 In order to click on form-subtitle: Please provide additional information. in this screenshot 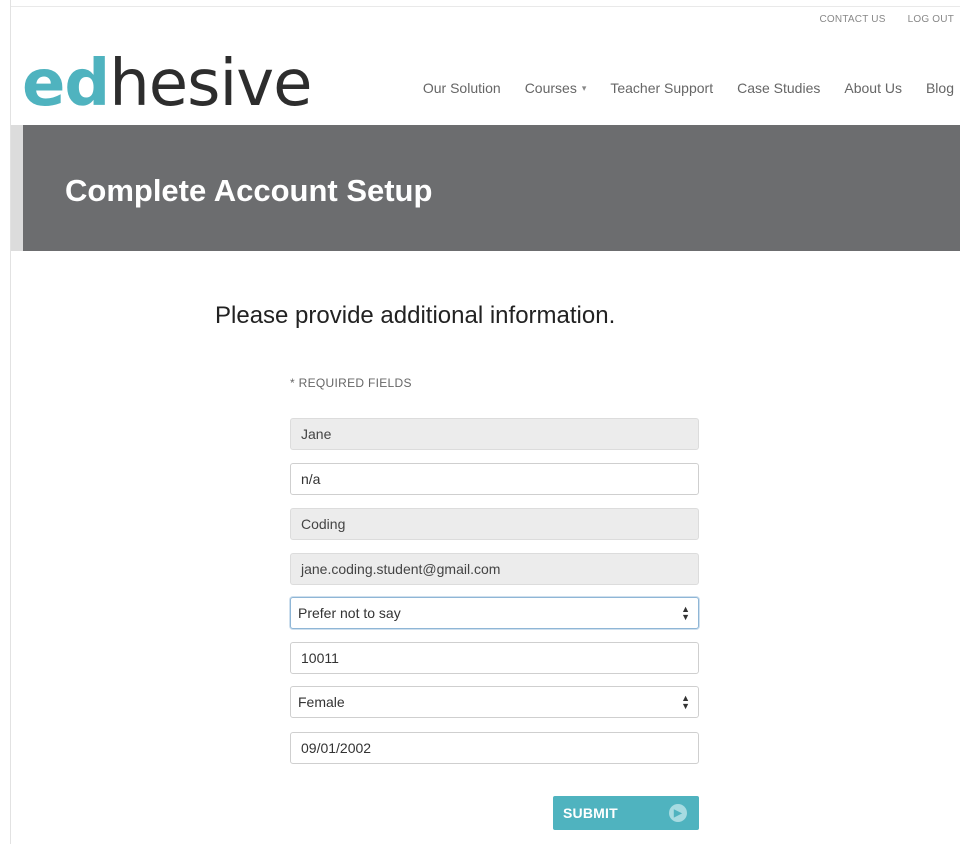, I will do `click(415, 315)`.